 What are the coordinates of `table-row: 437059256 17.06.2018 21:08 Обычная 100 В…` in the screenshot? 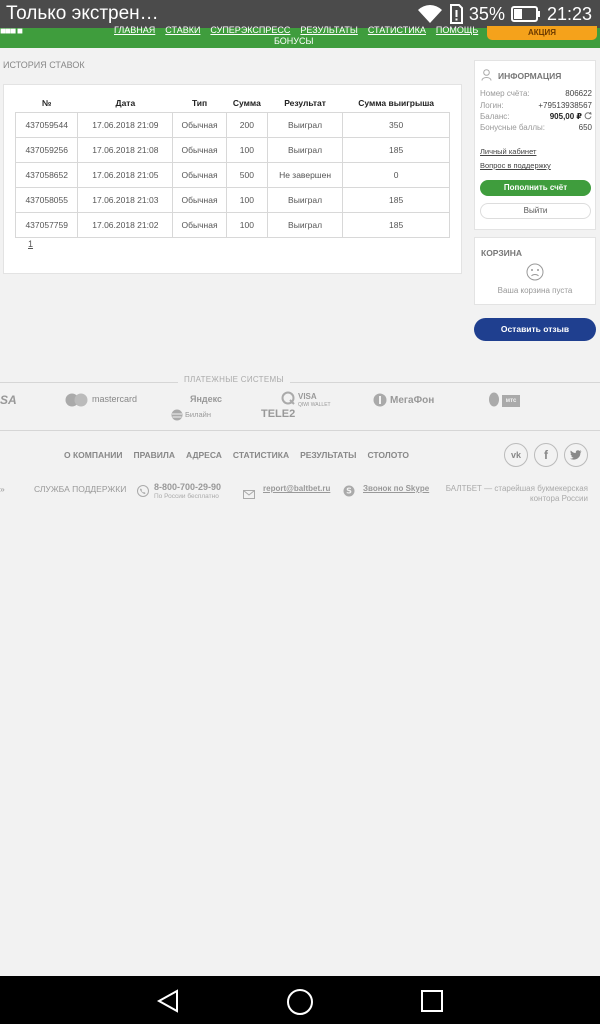 It's located at (232, 150).